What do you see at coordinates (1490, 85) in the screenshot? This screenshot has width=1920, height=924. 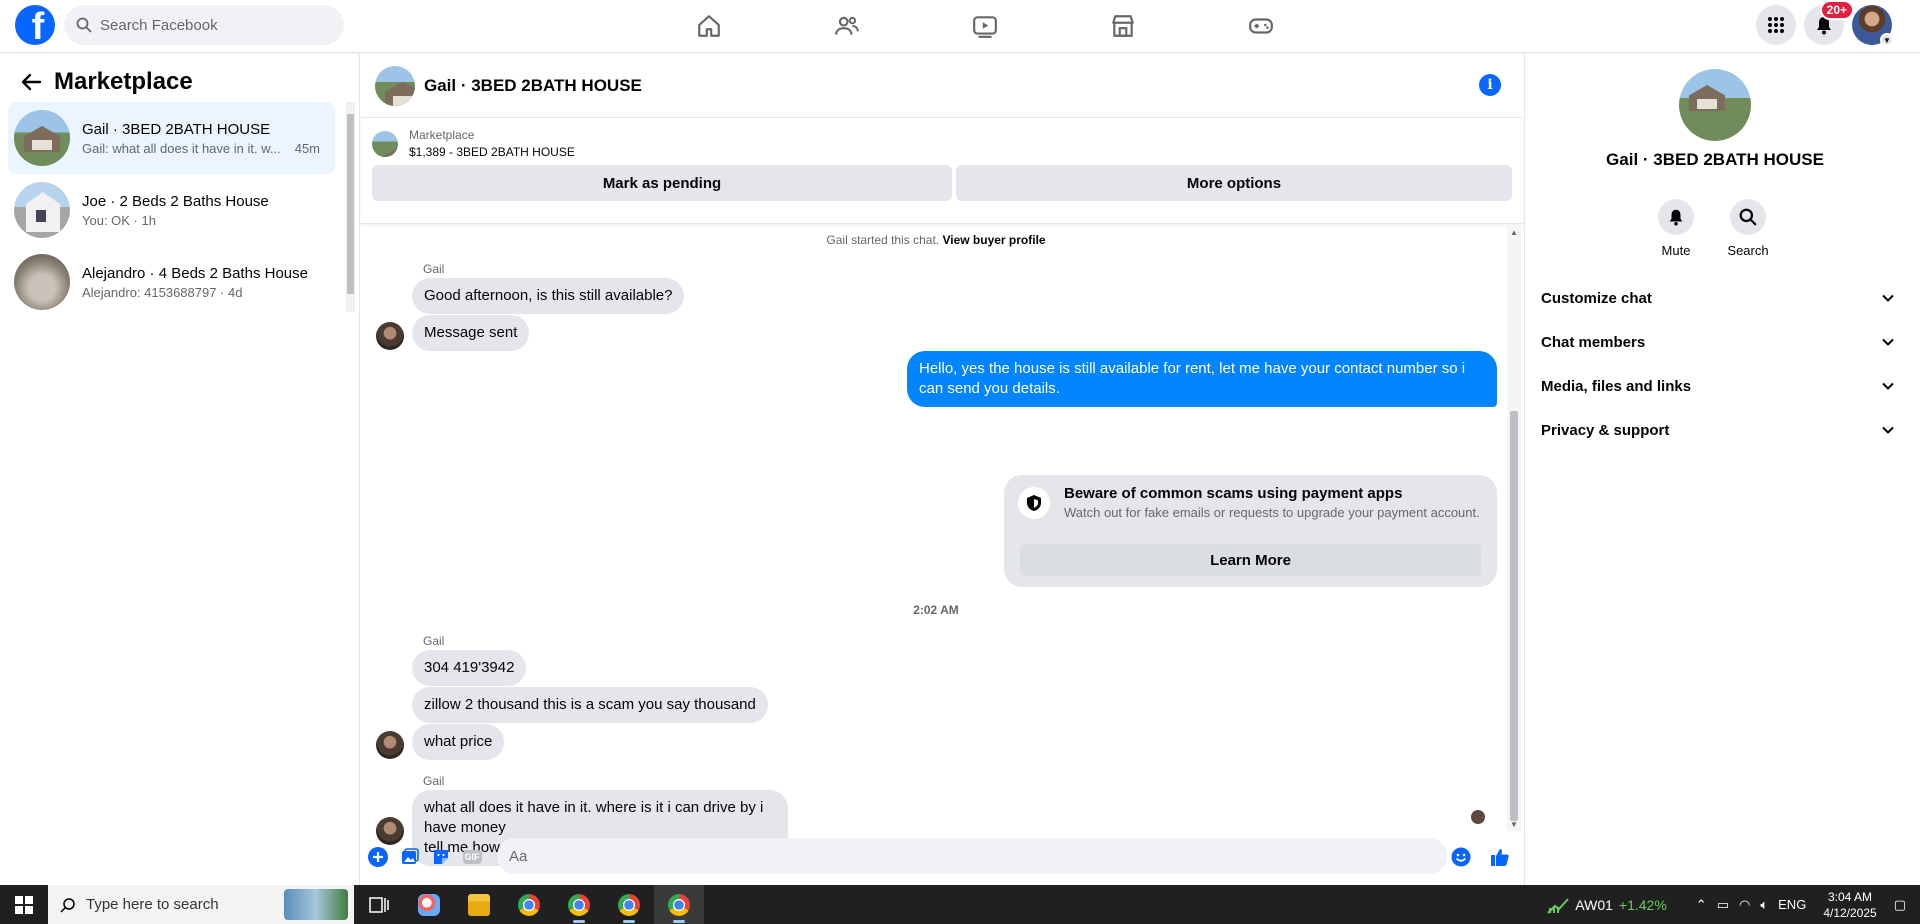 I see `info-icon: i` at bounding box center [1490, 85].